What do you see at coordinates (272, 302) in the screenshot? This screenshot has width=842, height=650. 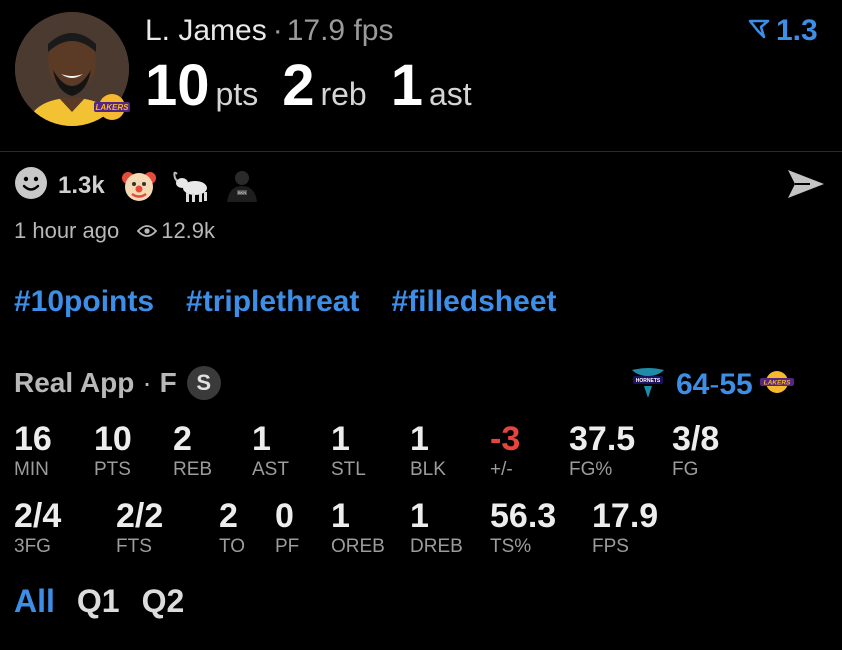 I see `hashtag: #triplethreat` at bounding box center [272, 302].